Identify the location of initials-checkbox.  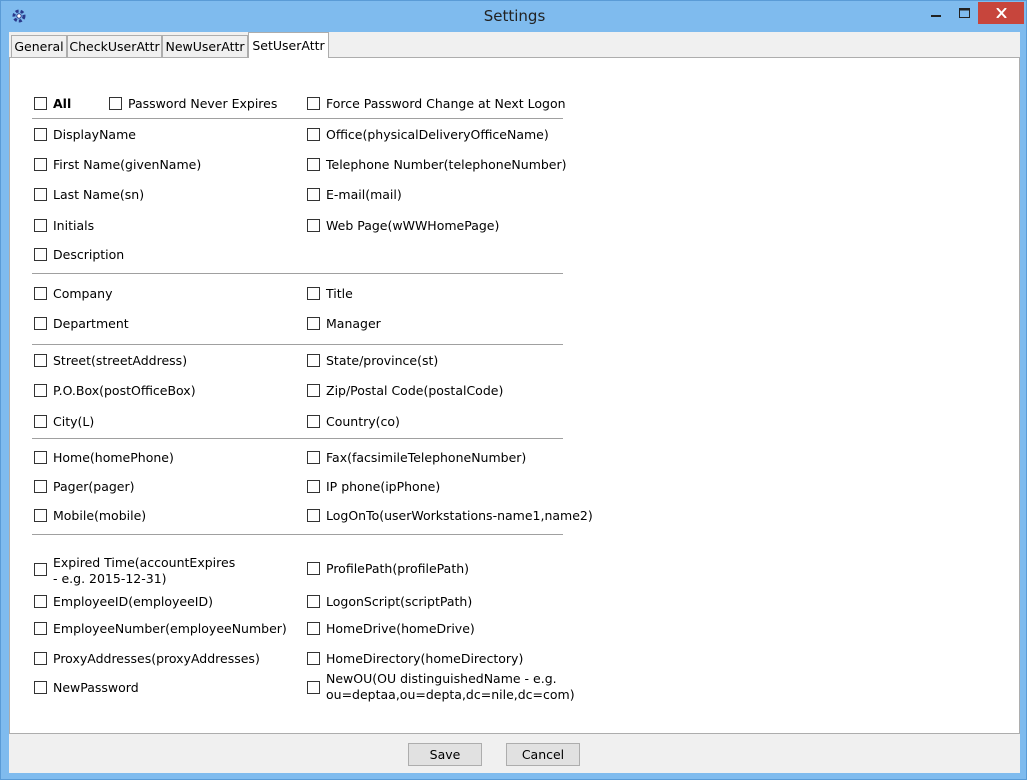
(40, 225).